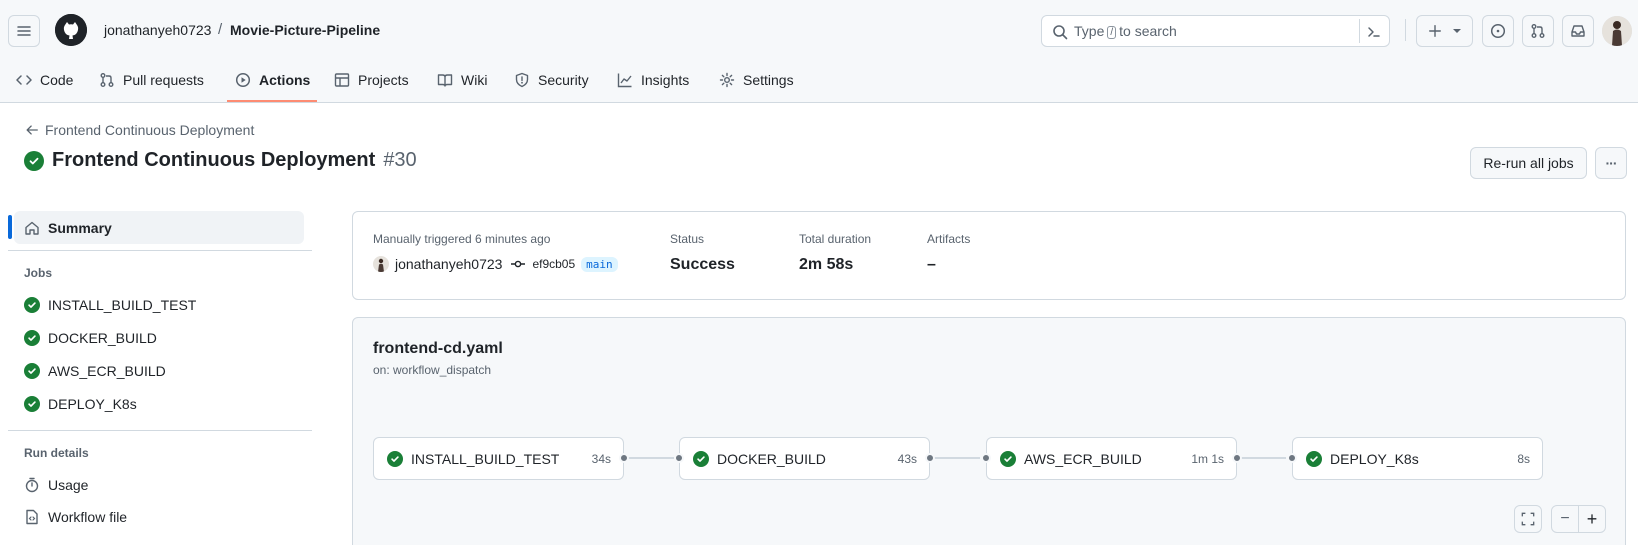 The height and width of the screenshot is (545, 1638). What do you see at coordinates (32, 228) in the screenshot?
I see `home-icon` at bounding box center [32, 228].